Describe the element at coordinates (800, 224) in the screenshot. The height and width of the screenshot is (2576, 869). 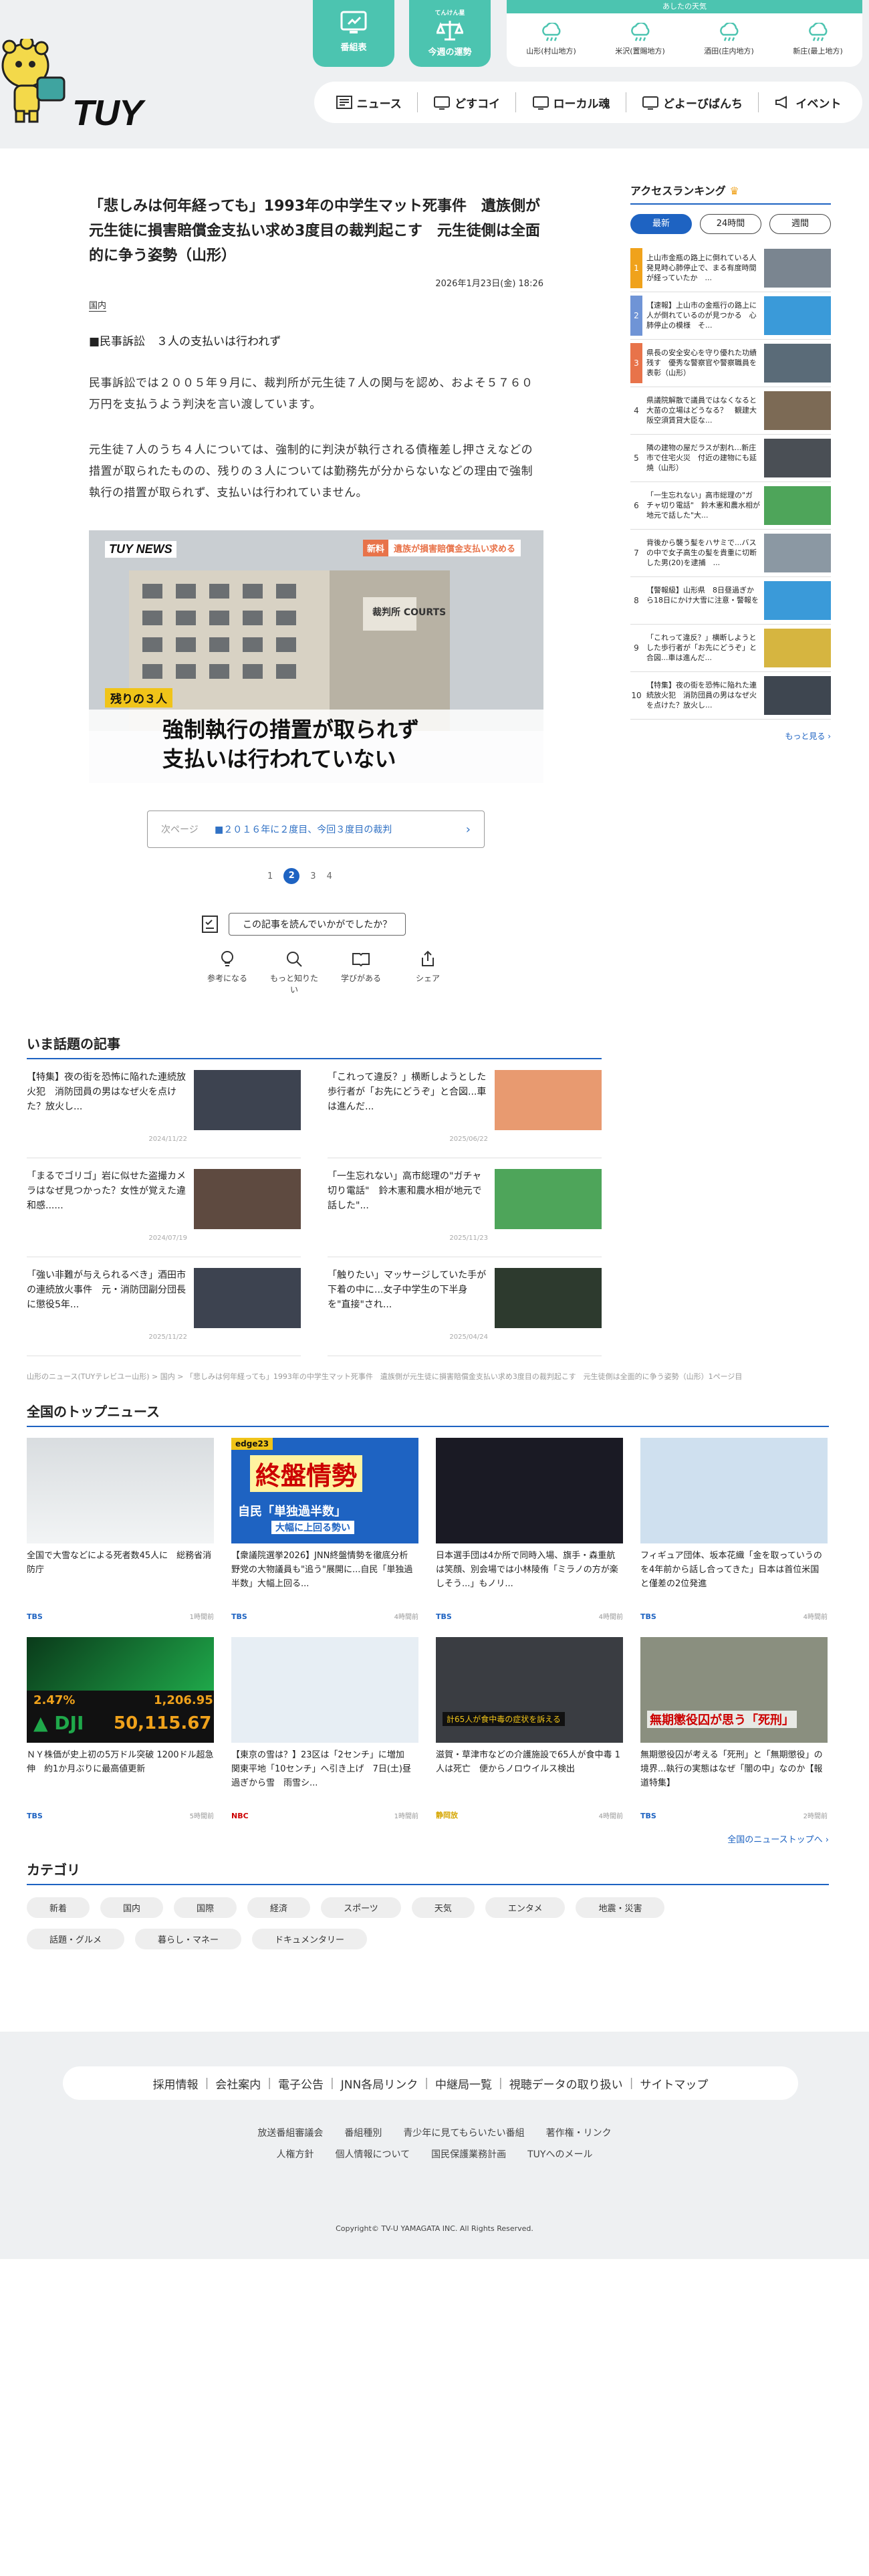
I see `tab-weekly: 週間` at that location.